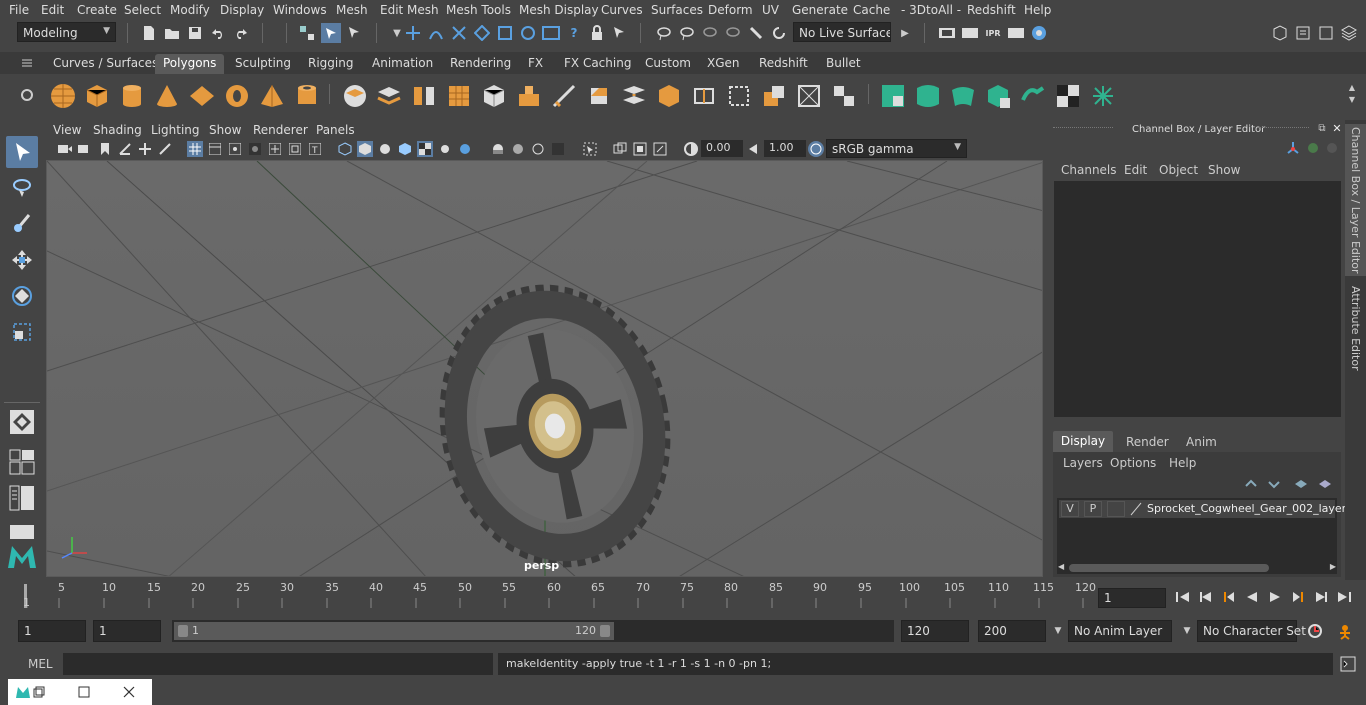  I want to click on move-layer-up-icon, so click(1251, 484).